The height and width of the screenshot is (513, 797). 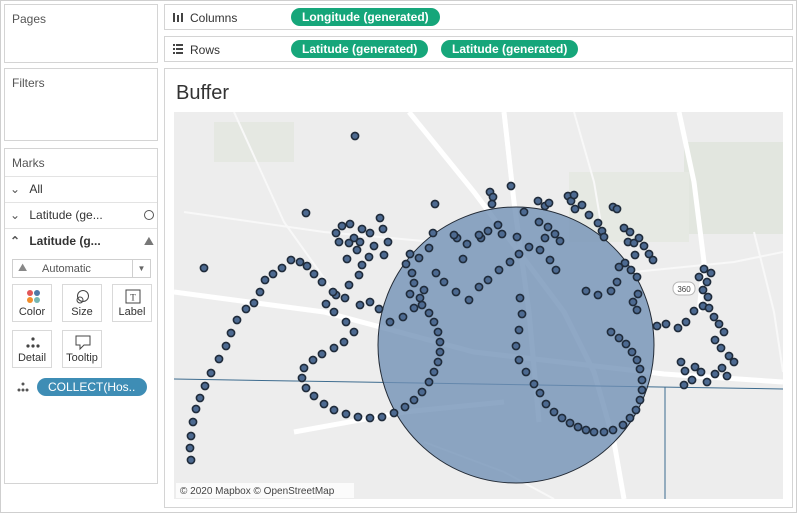 What do you see at coordinates (32, 349) in the screenshot?
I see `detail-button: Detail` at bounding box center [32, 349].